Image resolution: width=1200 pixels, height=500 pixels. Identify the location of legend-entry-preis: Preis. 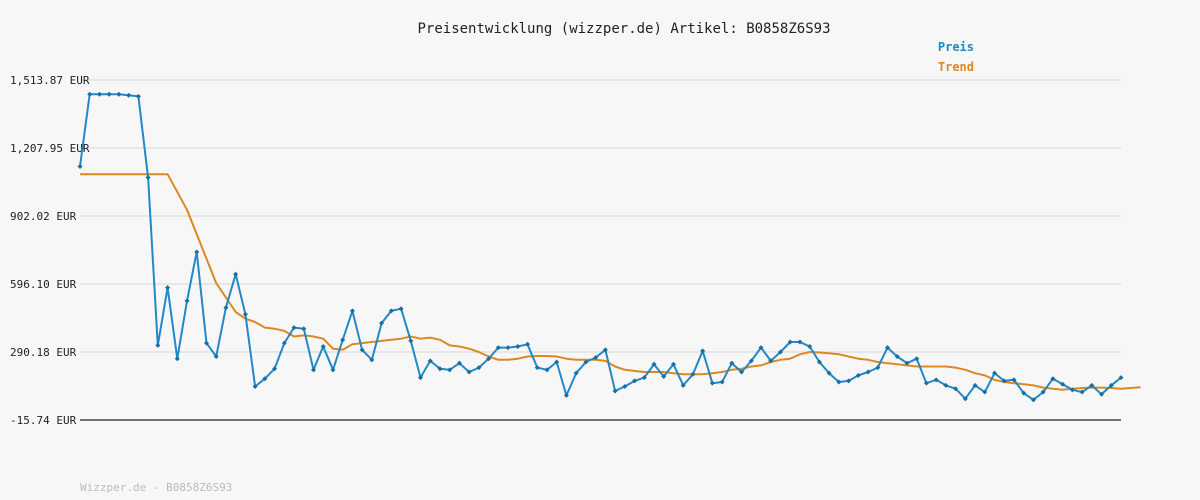
(956, 47).